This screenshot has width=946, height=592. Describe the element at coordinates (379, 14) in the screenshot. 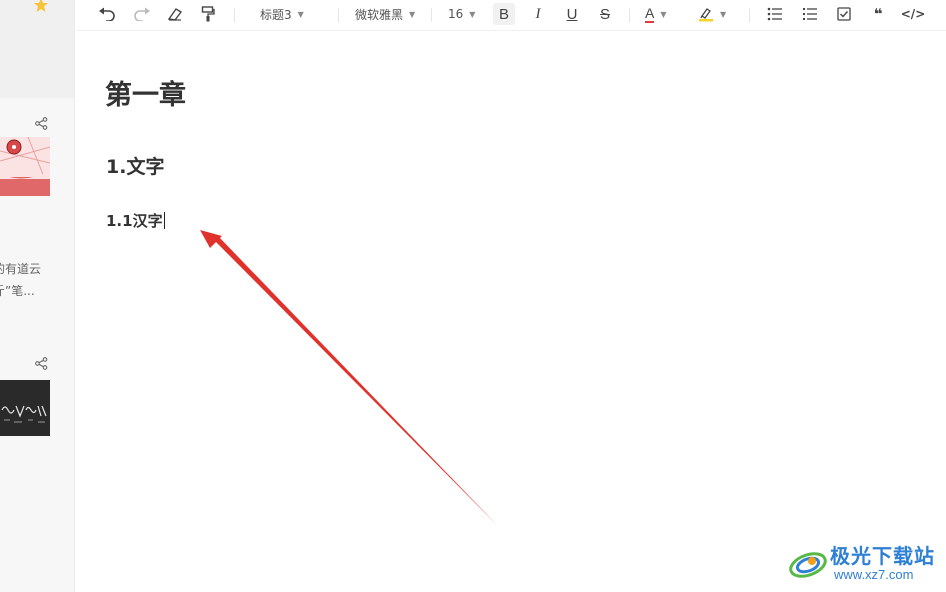

I see `font-family-value: 微软雅黑` at that location.